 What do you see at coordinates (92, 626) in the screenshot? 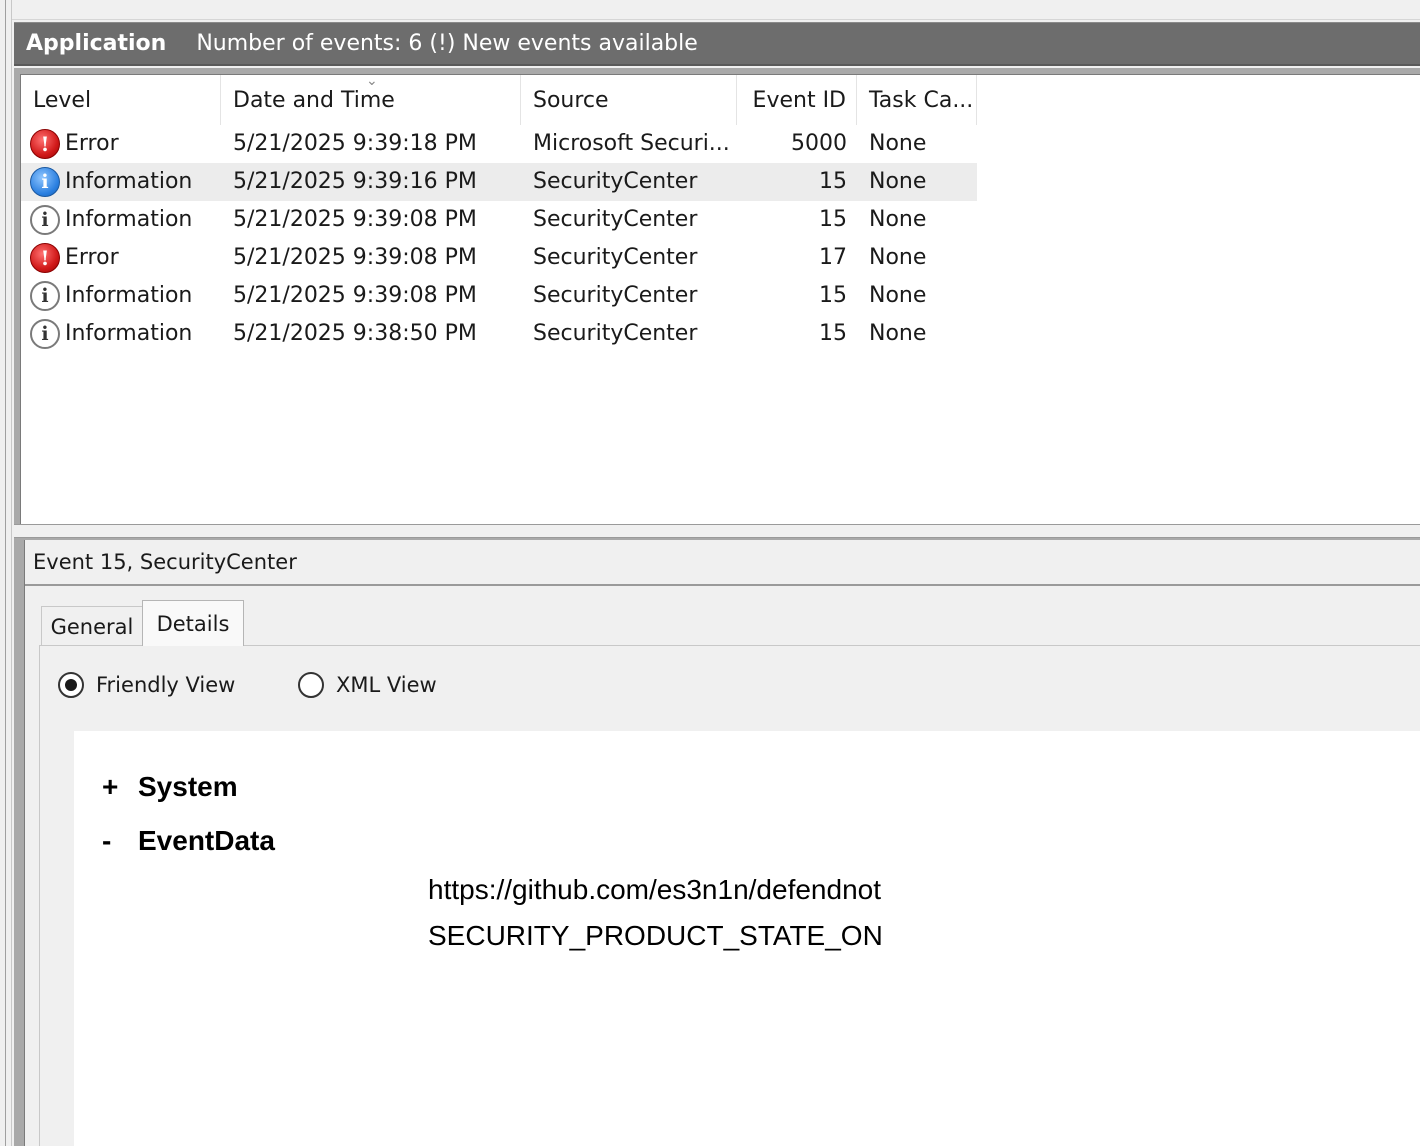
I see `tab-general: General` at bounding box center [92, 626].